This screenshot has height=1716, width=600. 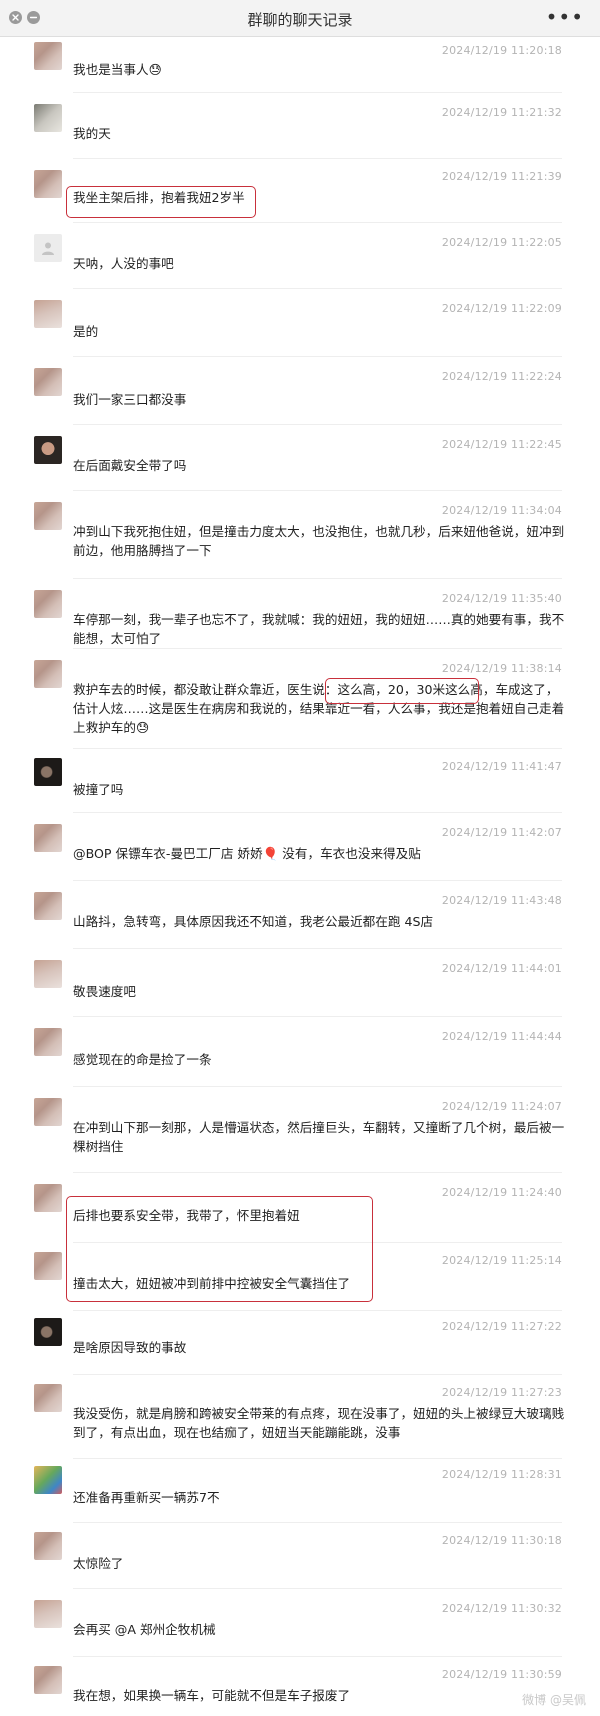 I want to click on message-time: 2024/12/19 11:22:05, so click(x=501, y=242).